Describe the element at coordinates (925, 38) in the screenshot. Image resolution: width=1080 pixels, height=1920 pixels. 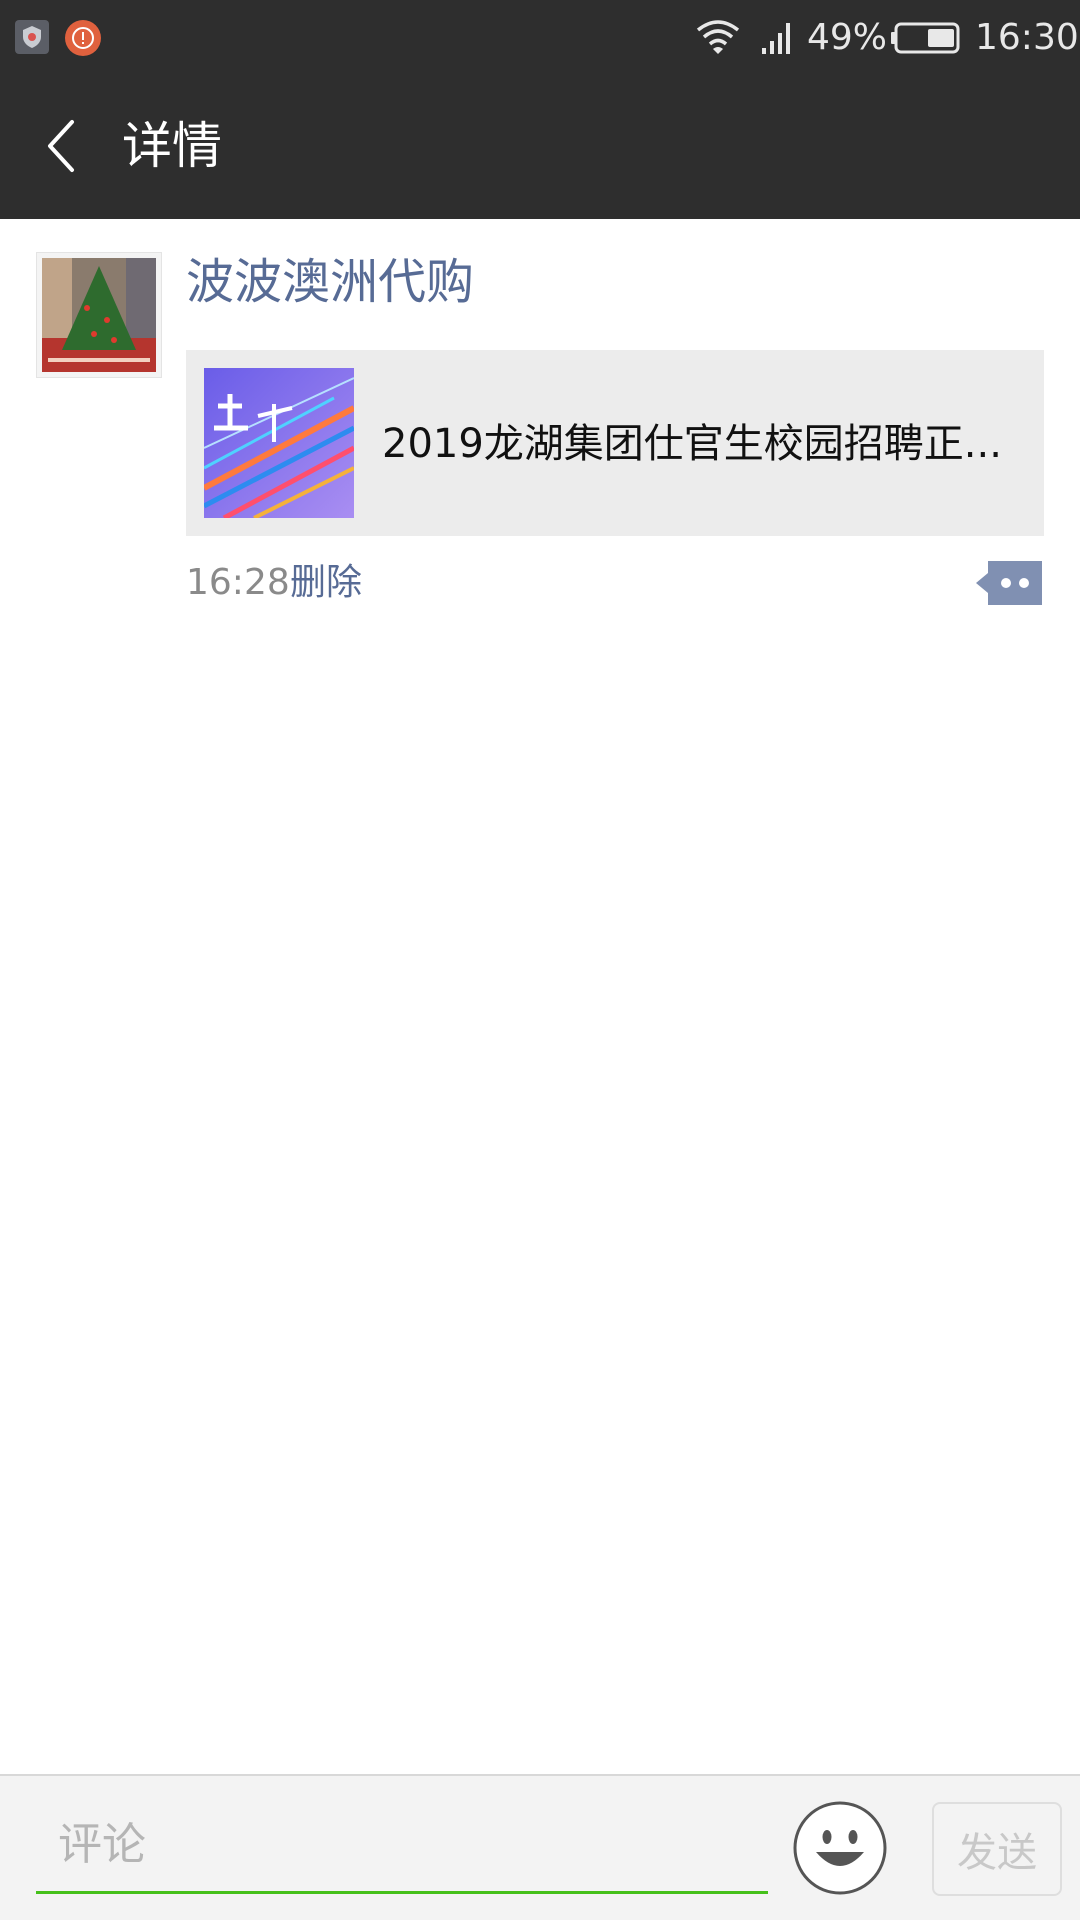
I see `battery-icon` at that location.